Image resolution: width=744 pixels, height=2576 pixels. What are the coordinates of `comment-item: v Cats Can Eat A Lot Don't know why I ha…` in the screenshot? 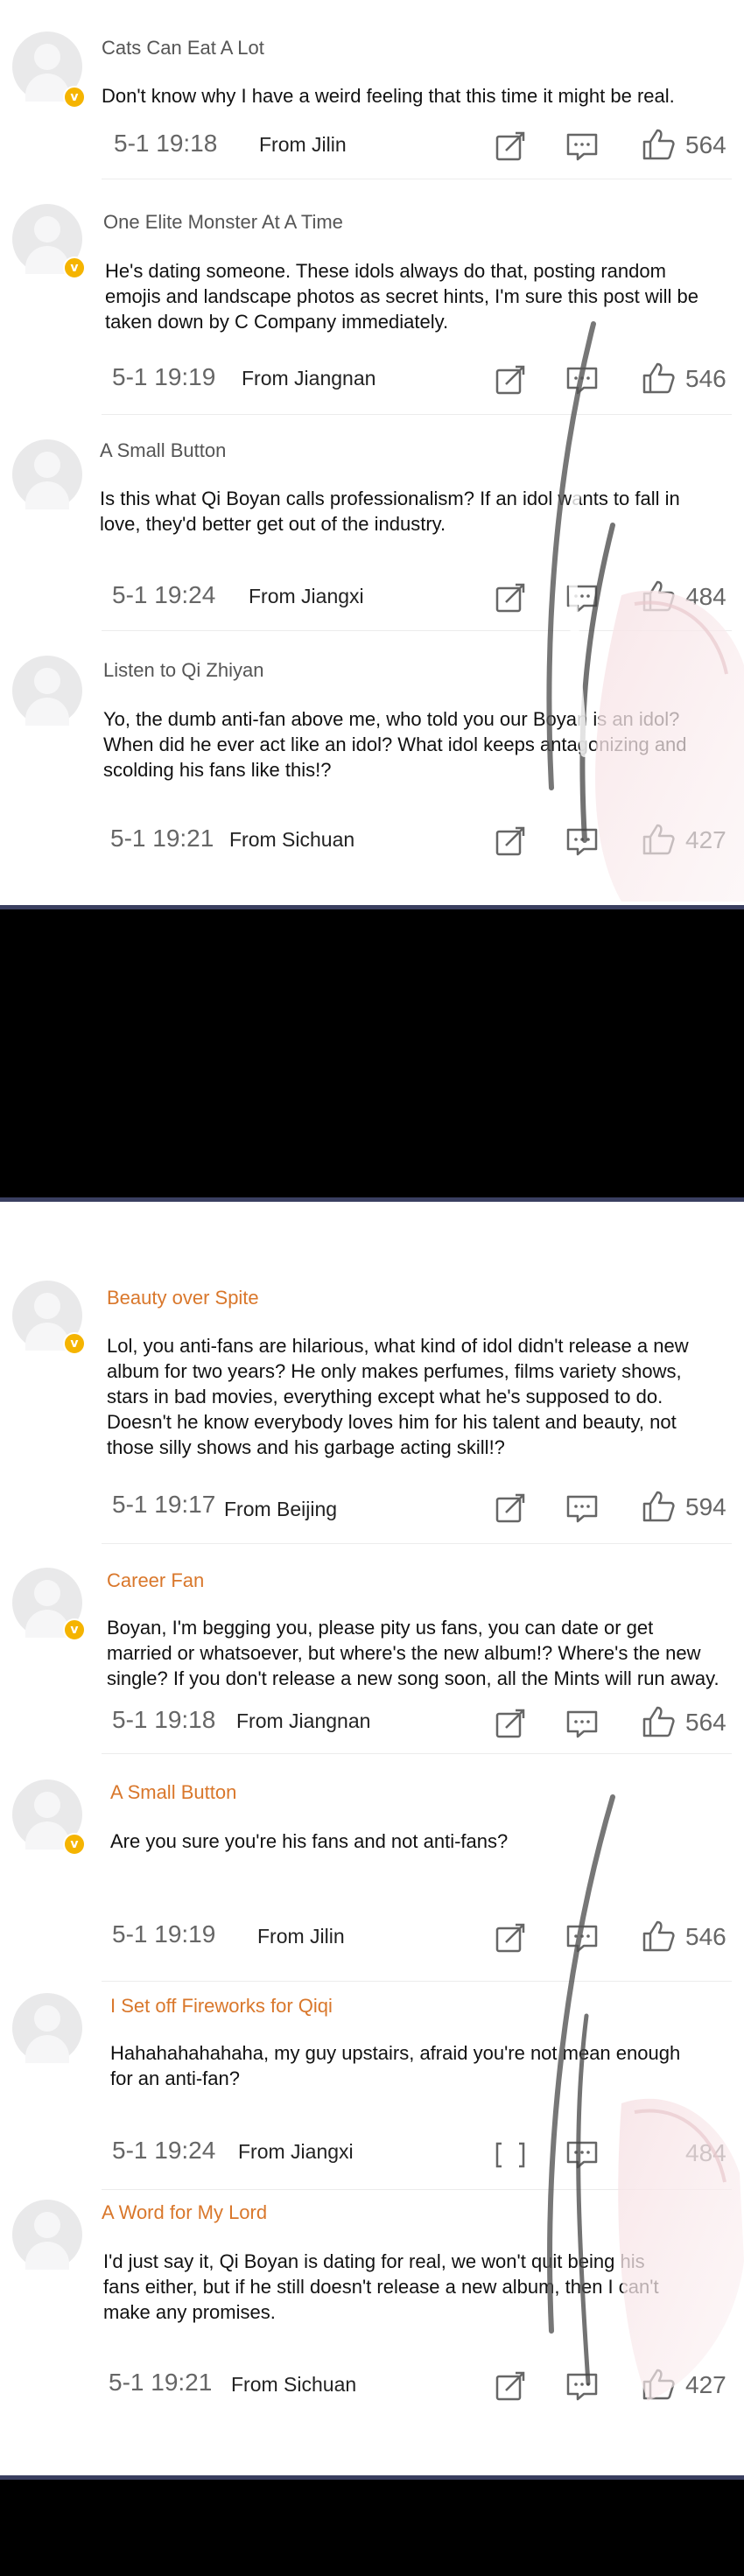 It's located at (372, 89).